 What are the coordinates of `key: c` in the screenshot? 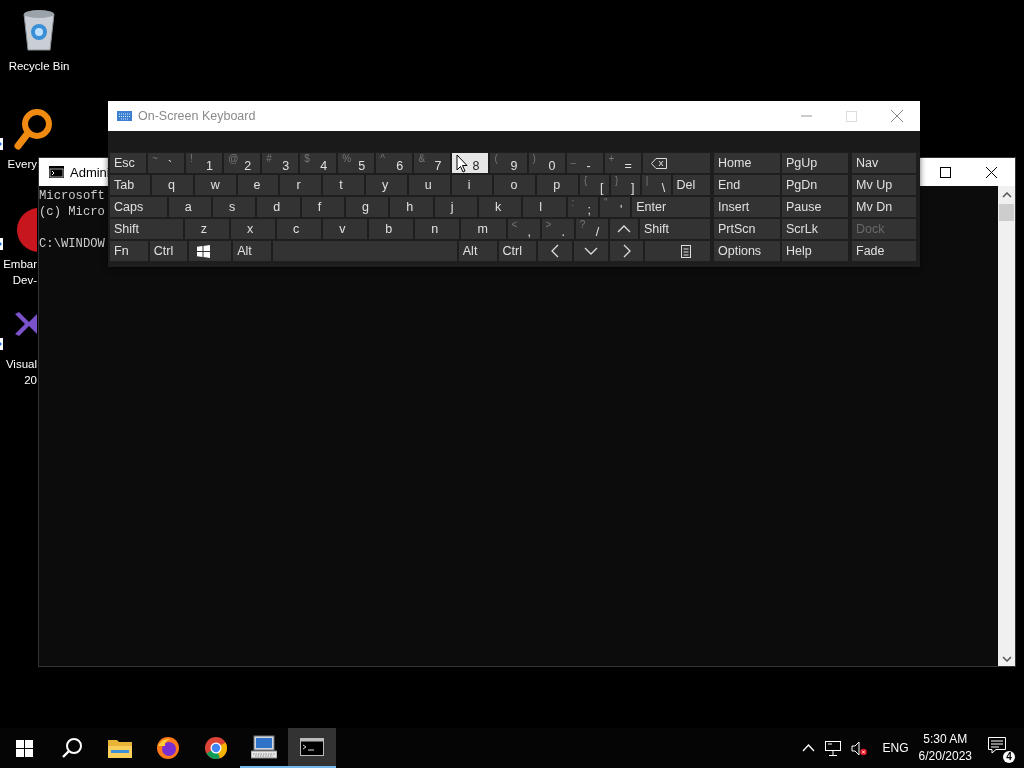 It's located at (299, 229).